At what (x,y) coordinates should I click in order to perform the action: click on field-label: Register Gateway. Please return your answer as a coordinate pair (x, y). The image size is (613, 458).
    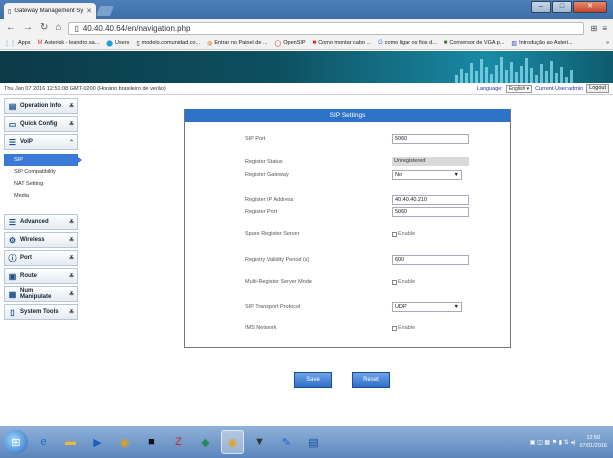
    Looking at the image, I should click on (267, 175).